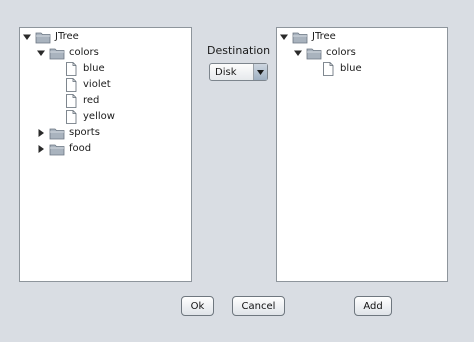 The width and height of the screenshot is (474, 342). I want to click on tree-node-label: sports, so click(84, 132).